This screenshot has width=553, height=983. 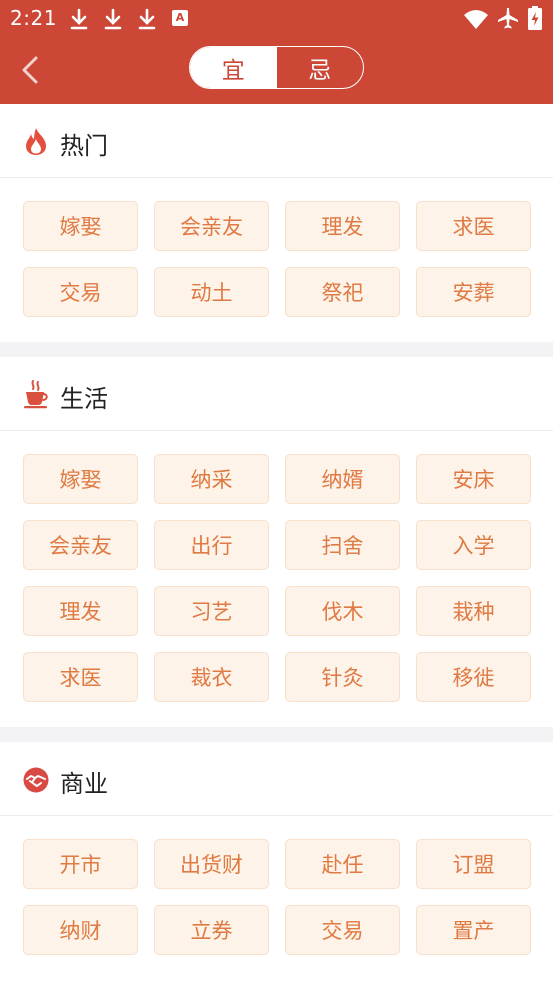 I want to click on a-icon: A, so click(x=180, y=18).